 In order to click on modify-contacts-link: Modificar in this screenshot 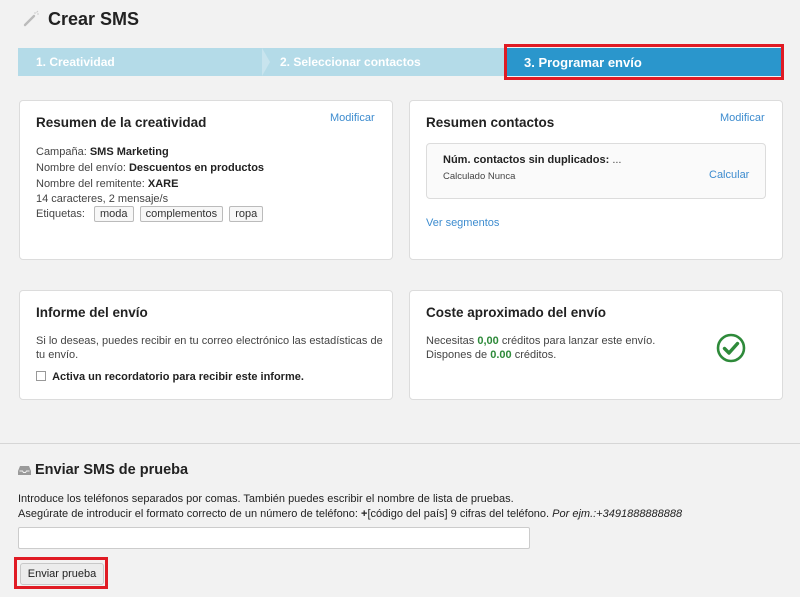, I will do `click(742, 118)`.